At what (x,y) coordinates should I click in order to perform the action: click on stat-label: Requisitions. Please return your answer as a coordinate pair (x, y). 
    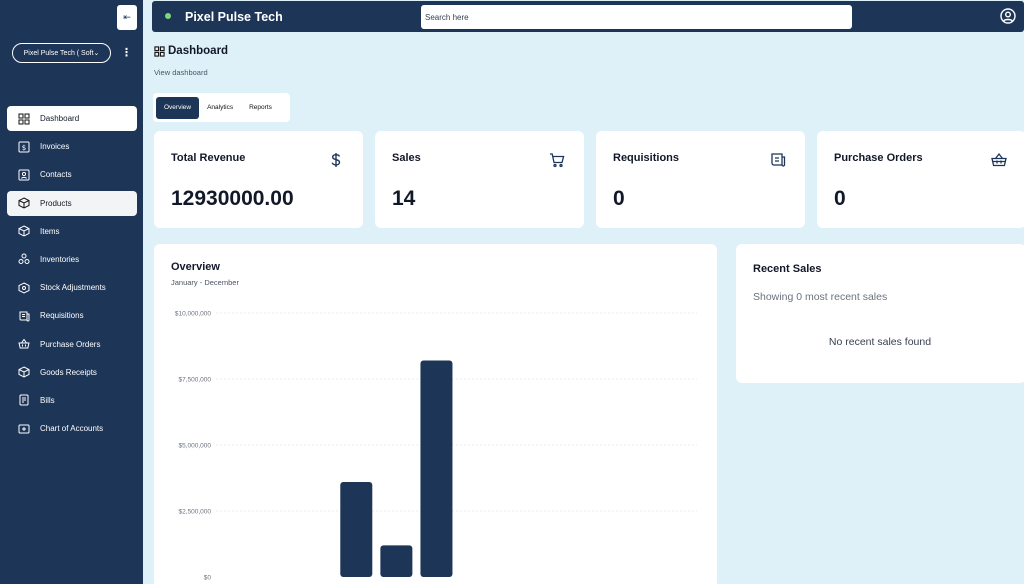
    Looking at the image, I should click on (646, 158).